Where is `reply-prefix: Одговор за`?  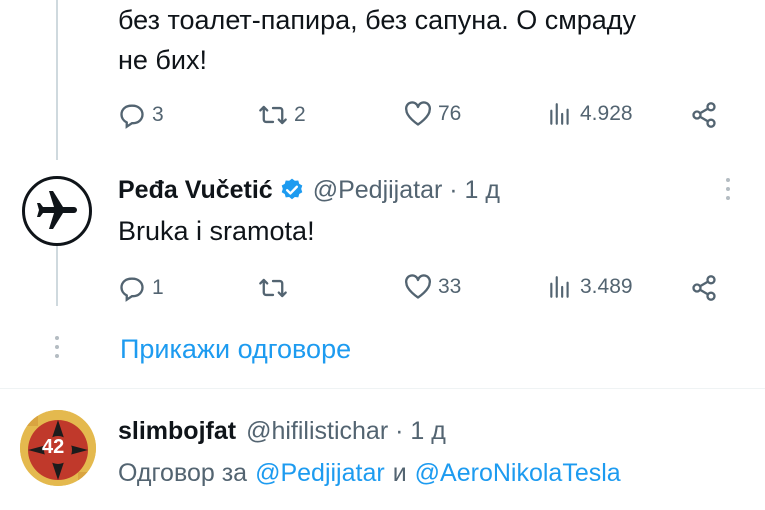 reply-prefix: Одговор за is located at coordinates (183, 472).